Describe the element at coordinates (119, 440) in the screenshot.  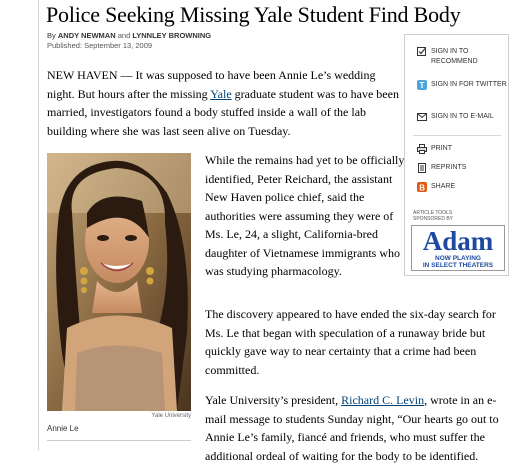
I see `caption-divider` at that location.